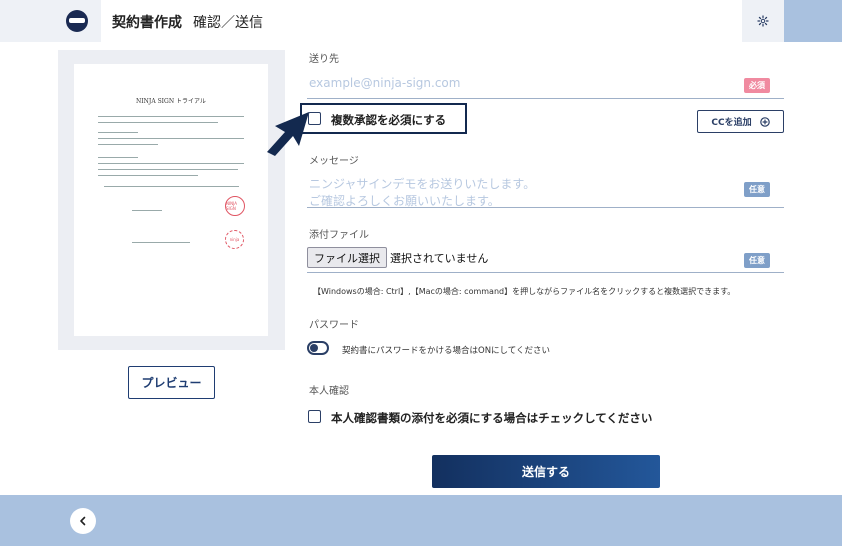 This screenshot has width=842, height=546. I want to click on footer-bar, so click(421, 520).